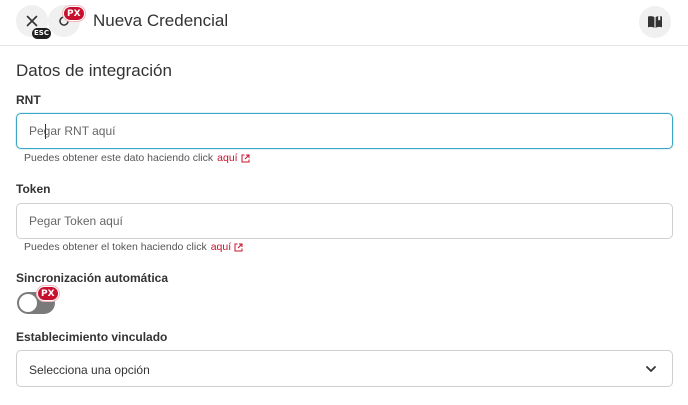 Image resolution: width=688 pixels, height=405 pixels. Describe the element at coordinates (119, 158) in the screenshot. I see `rnt-hint-text: Puedes obtener este dato haciendo click` at that location.